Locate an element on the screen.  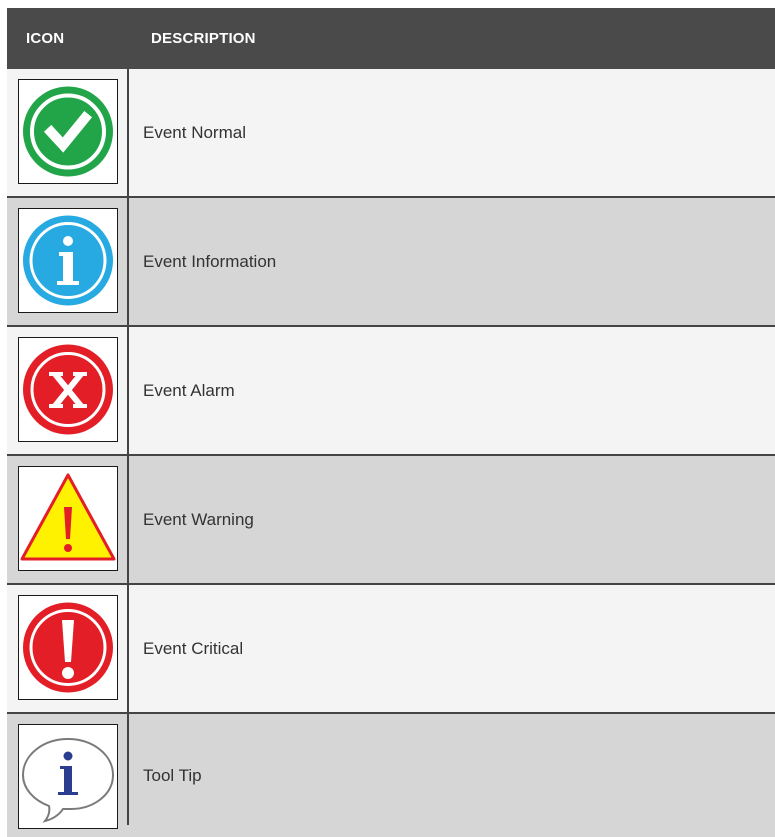
header-icon: ICON is located at coordinates (45, 38).